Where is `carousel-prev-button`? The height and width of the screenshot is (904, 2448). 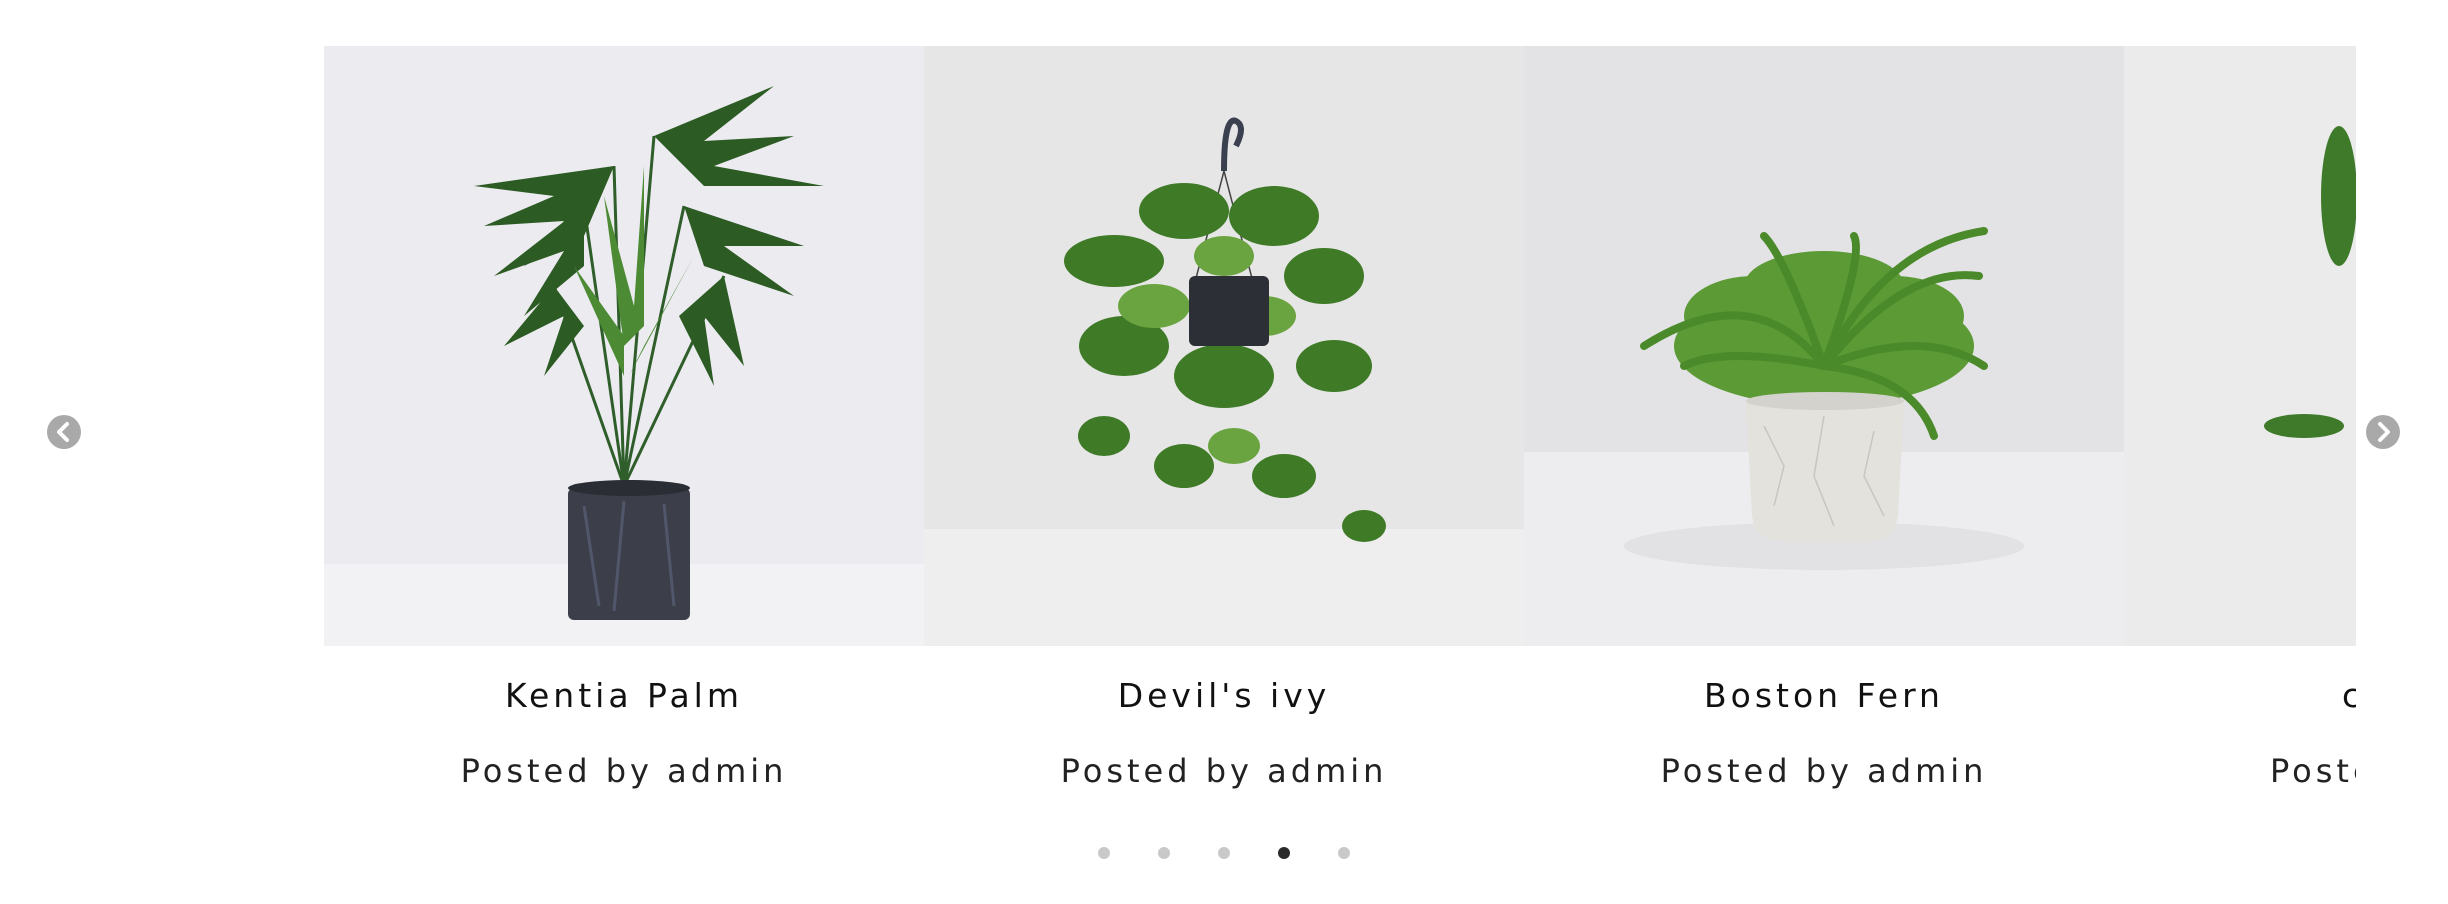 carousel-prev-button is located at coordinates (64, 432).